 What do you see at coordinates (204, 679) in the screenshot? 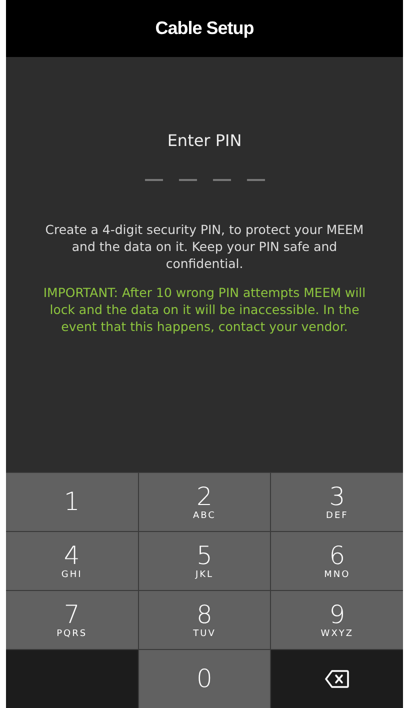
I see `keypad-key: 0` at bounding box center [204, 679].